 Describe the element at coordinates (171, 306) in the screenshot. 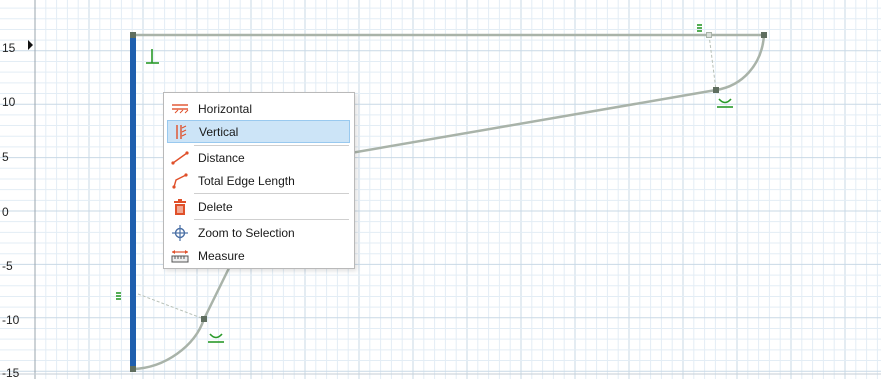

I see `construction-line-bottom` at that location.